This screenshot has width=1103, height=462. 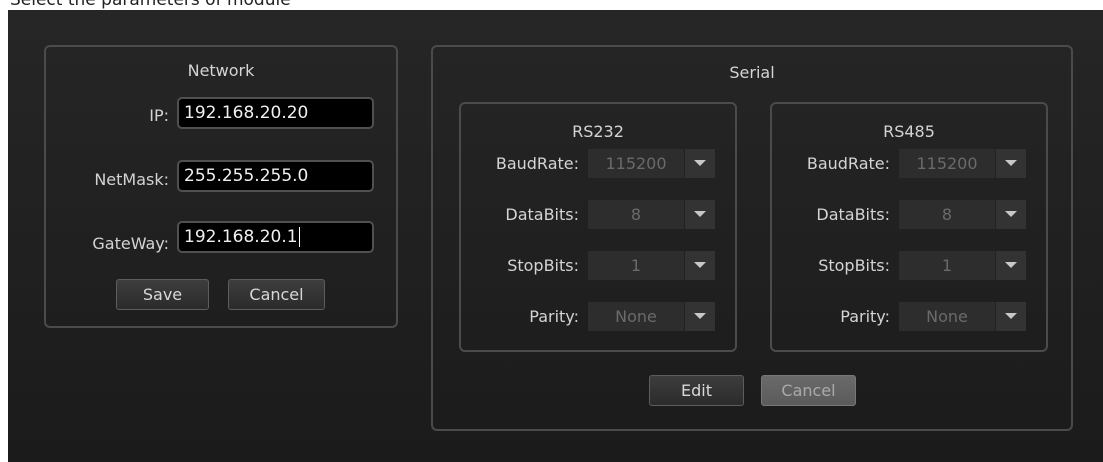 What do you see at coordinates (551, 5) in the screenshot?
I see `clipped-top-text: Select the parameters of module` at bounding box center [551, 5].